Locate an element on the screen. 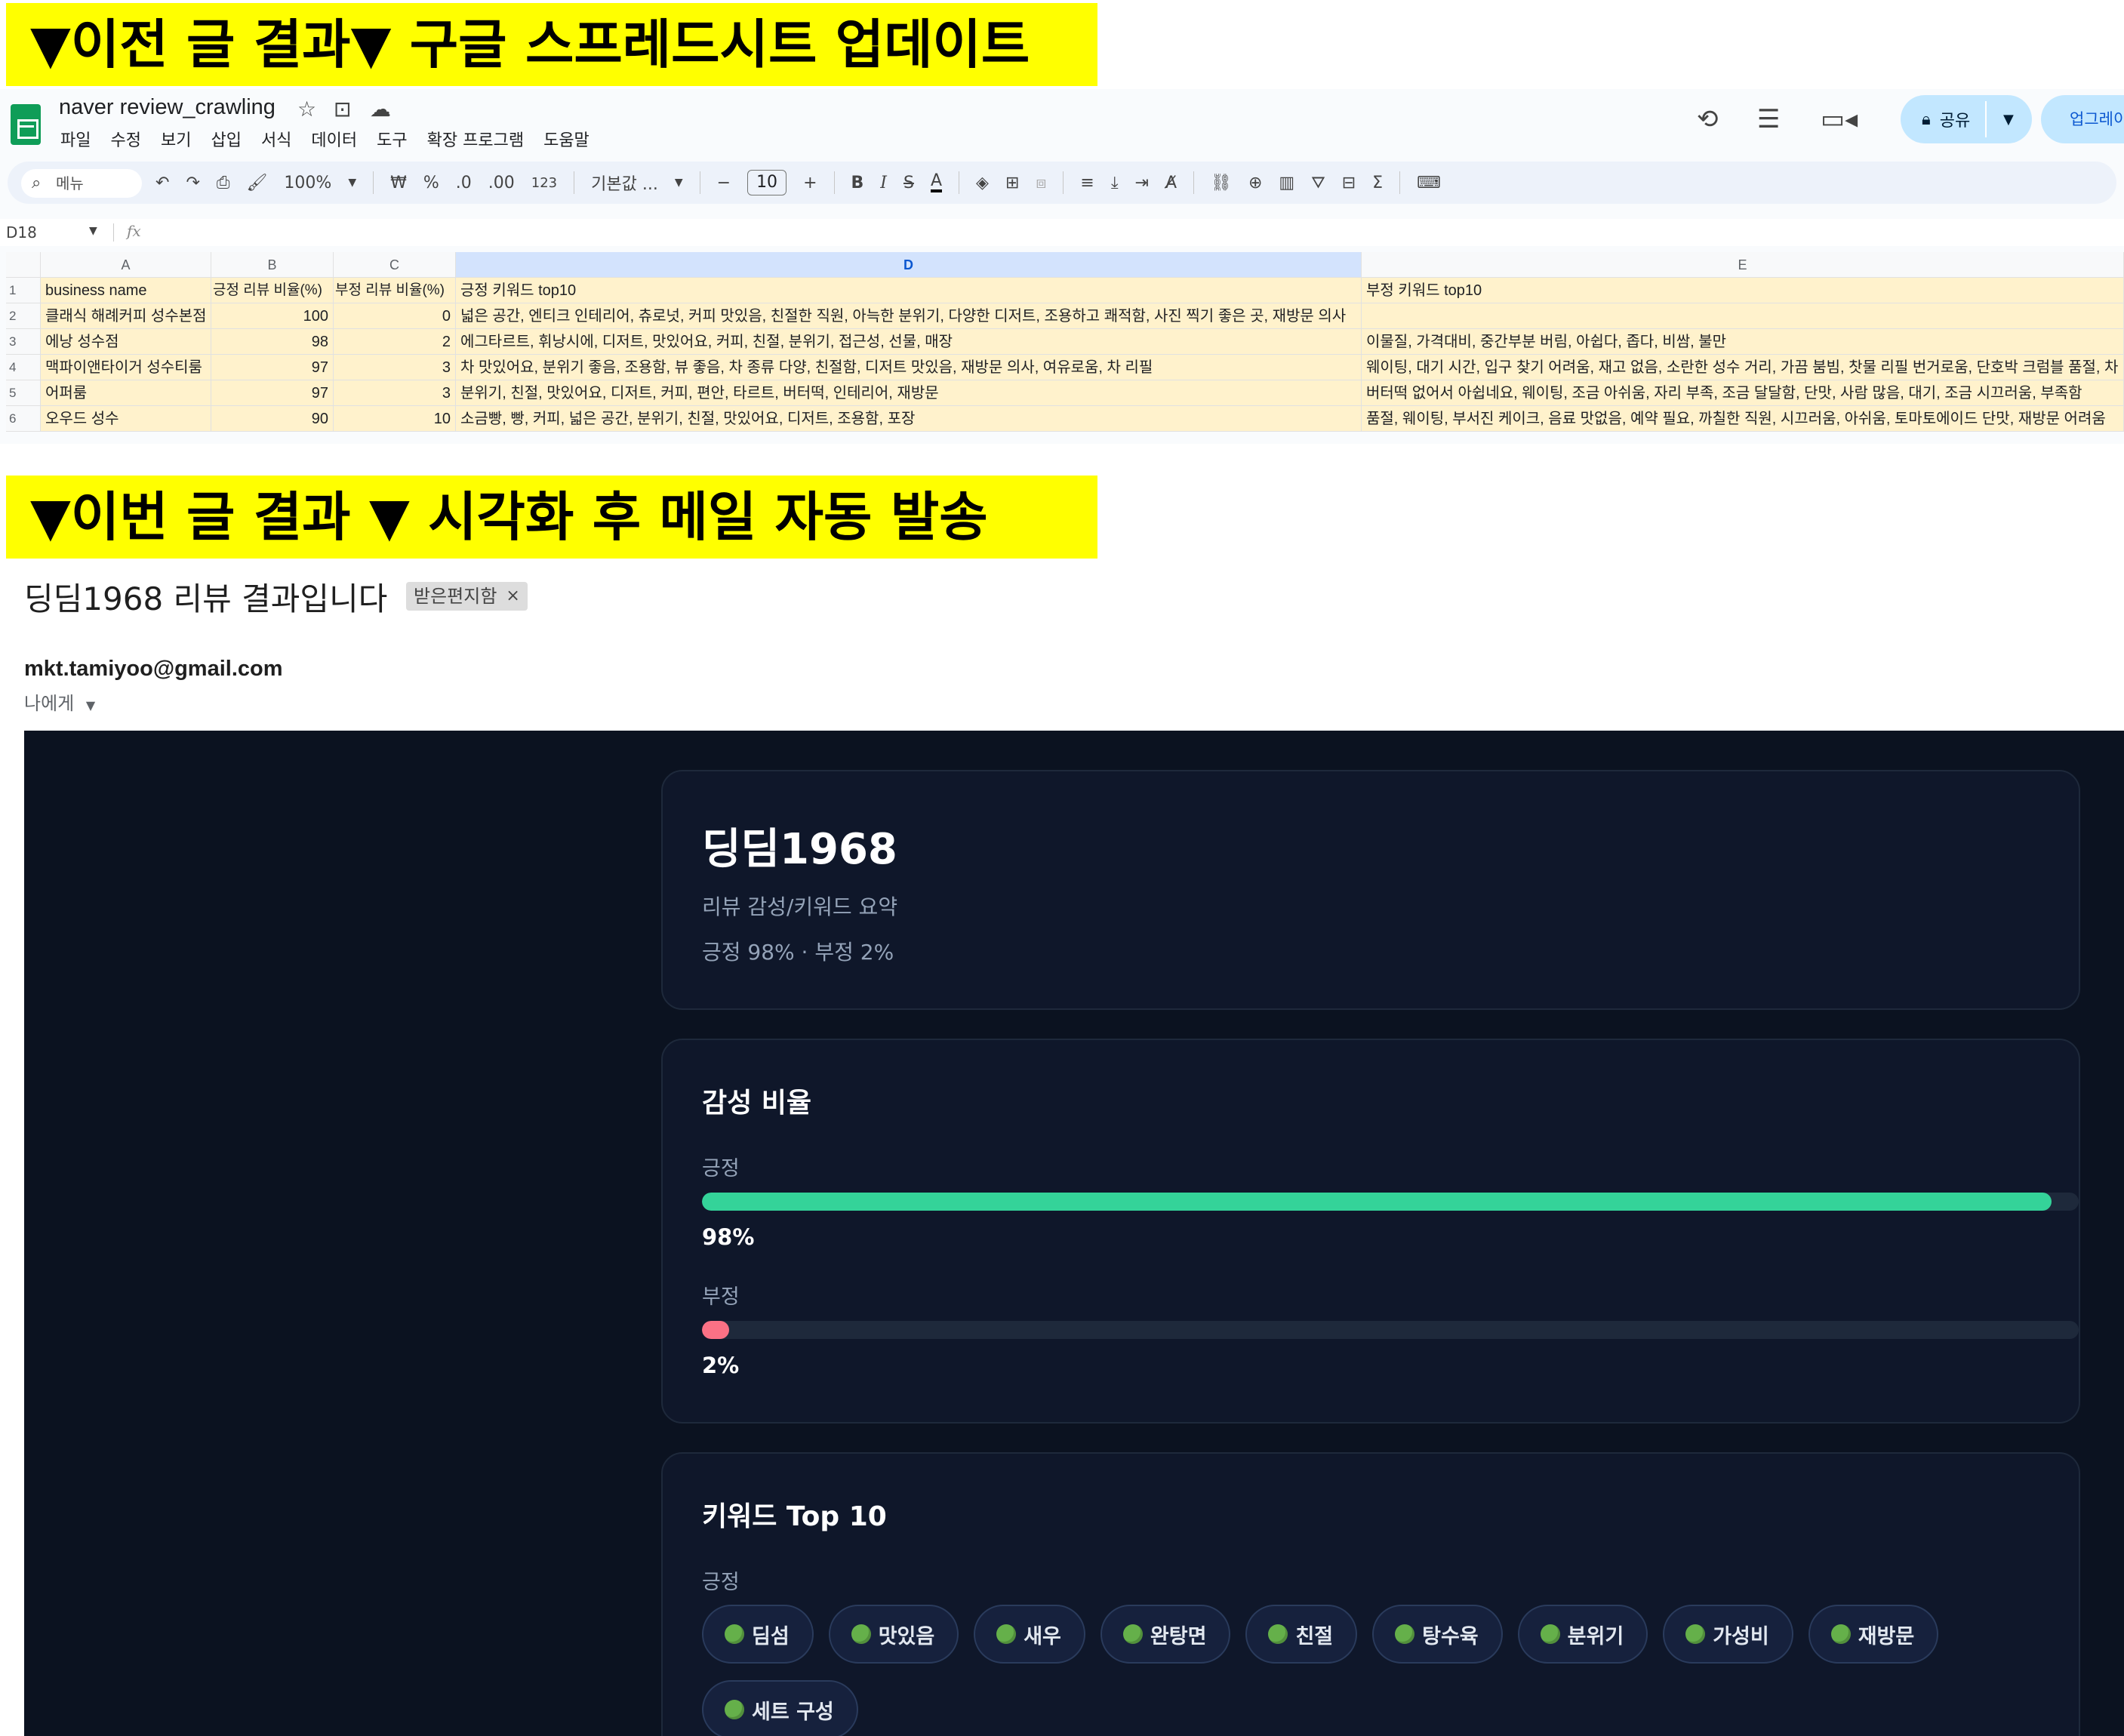 This screenshot has width=2124, height=1736. insert-comment-icon: ⊕ is located at coordinates (1255, 183).